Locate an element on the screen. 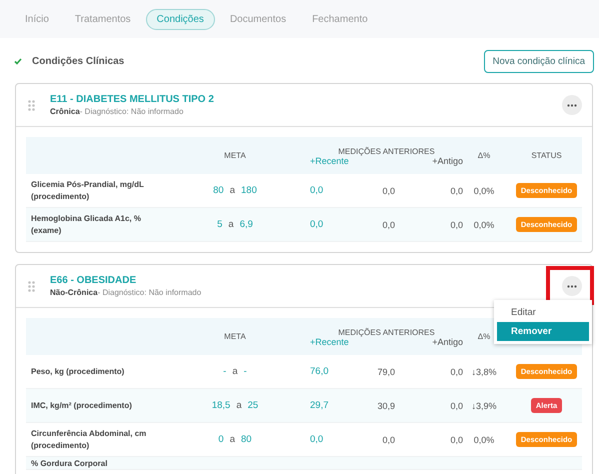 This screenshot has height=474, width=599. meta-max: 180 is located at coordinates (249, 190).